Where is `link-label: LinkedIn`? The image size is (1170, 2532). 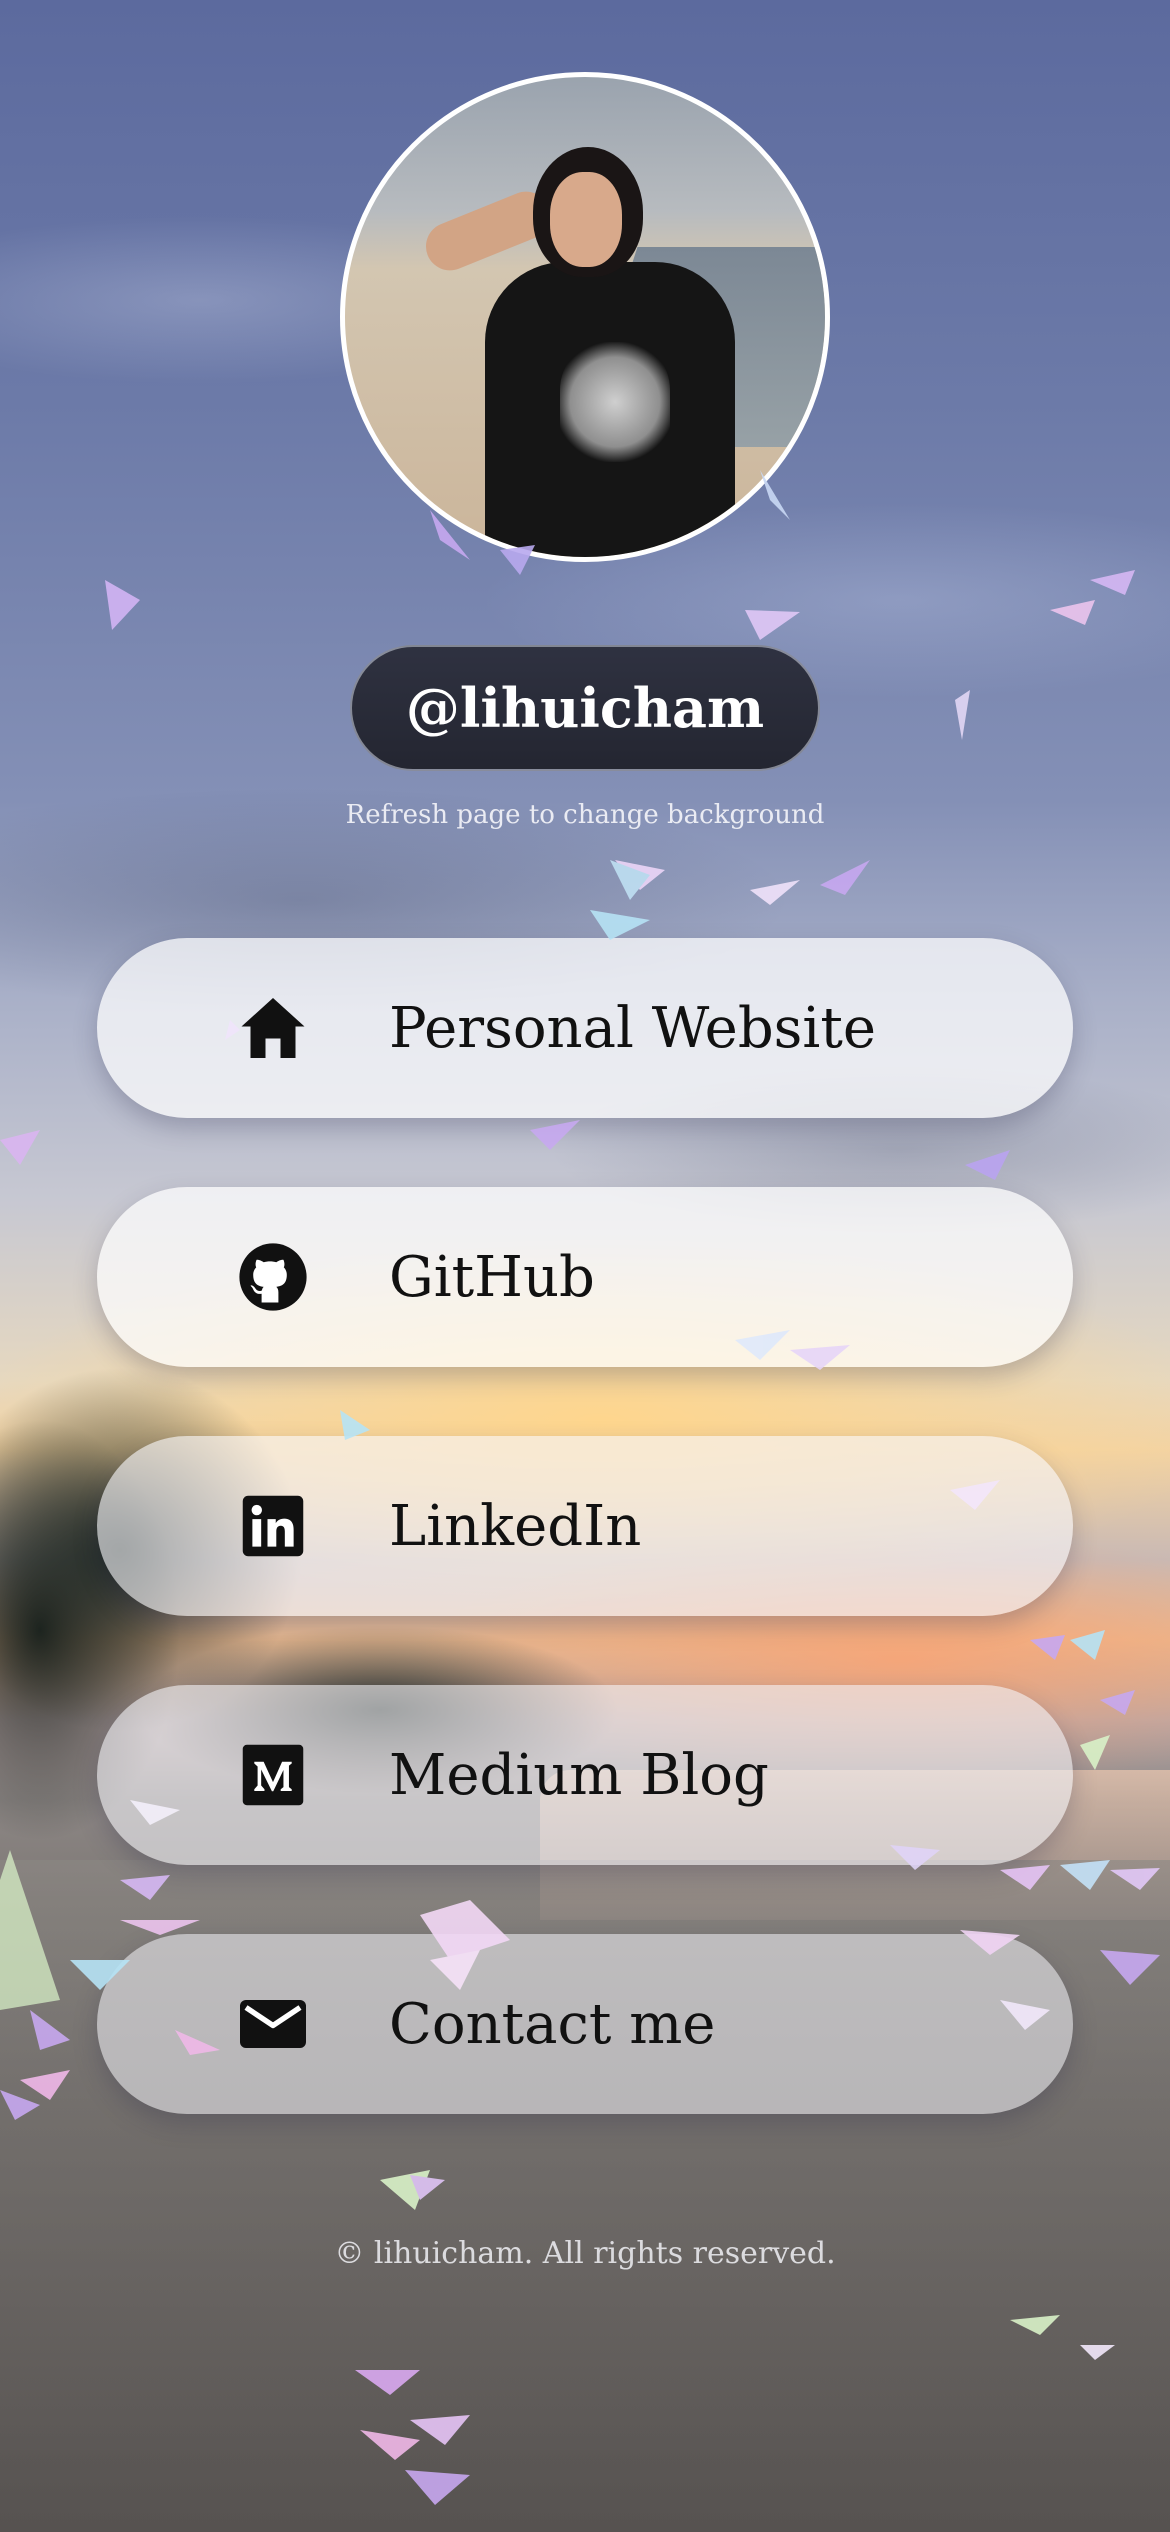
link-label: LinkedIn is located at coordinates (515, 1526).